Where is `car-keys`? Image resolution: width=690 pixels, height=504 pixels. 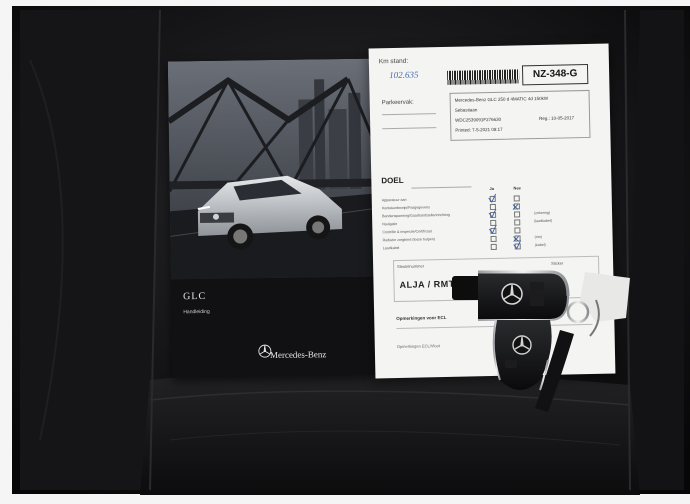 car-keys is located at coordinates (541, 341).